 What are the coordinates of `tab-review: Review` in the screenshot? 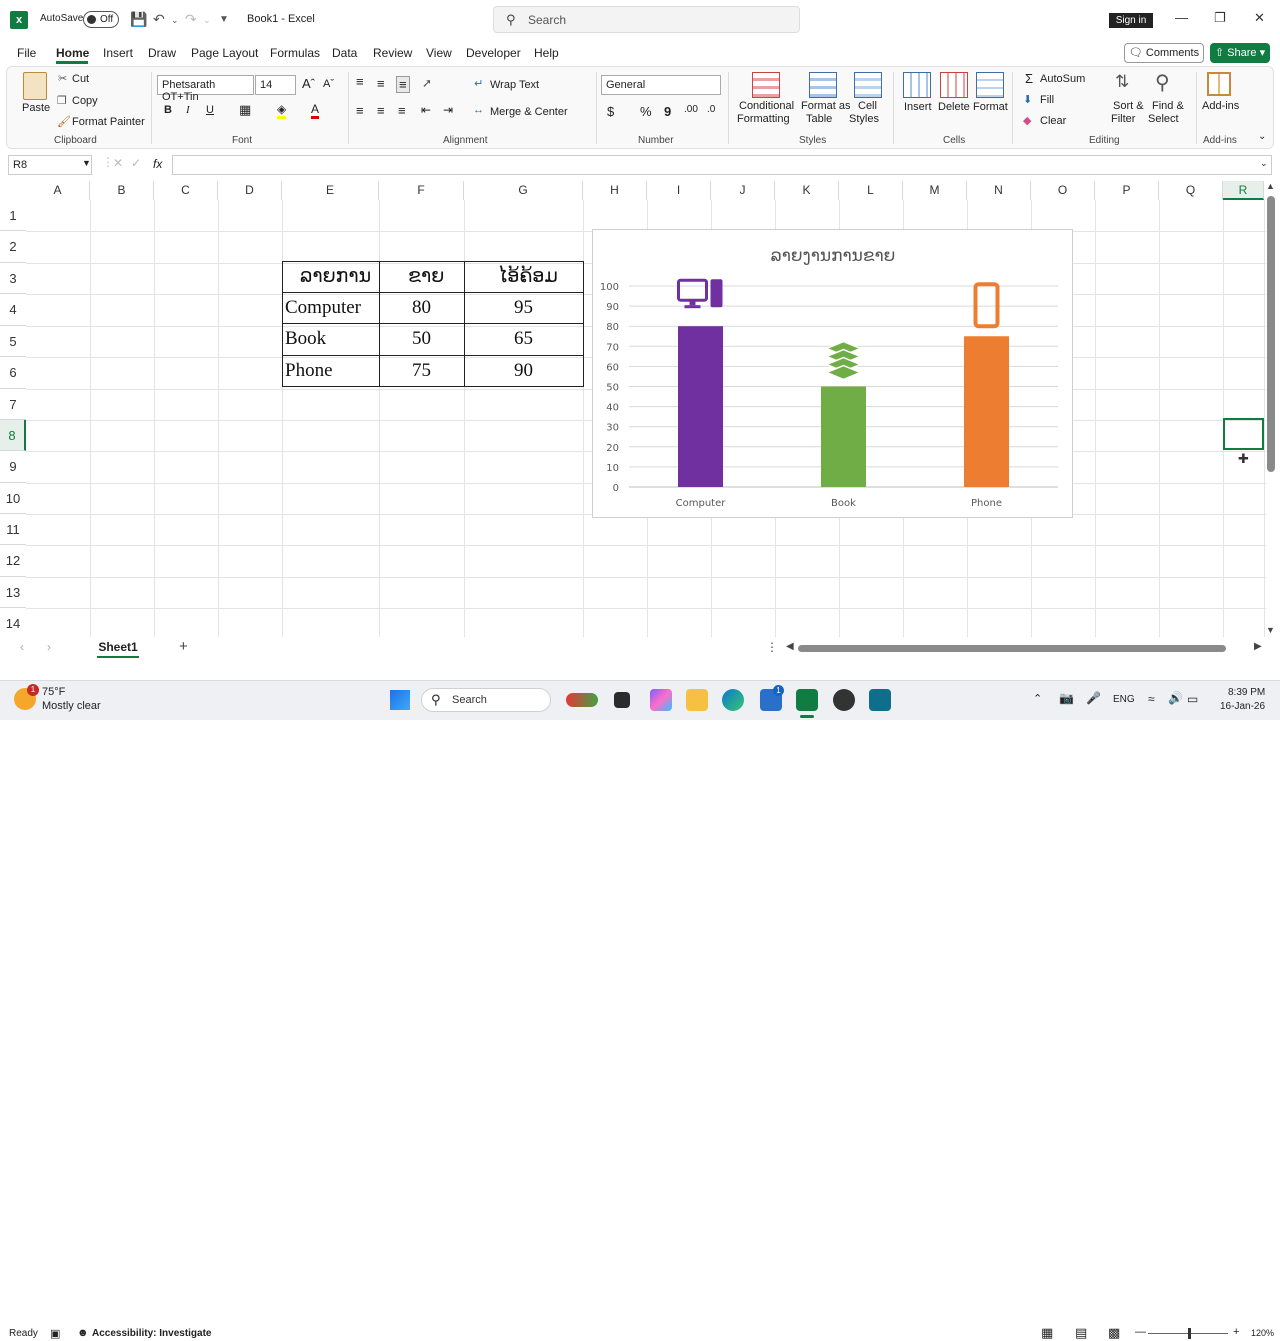 It's located at (392, 53).